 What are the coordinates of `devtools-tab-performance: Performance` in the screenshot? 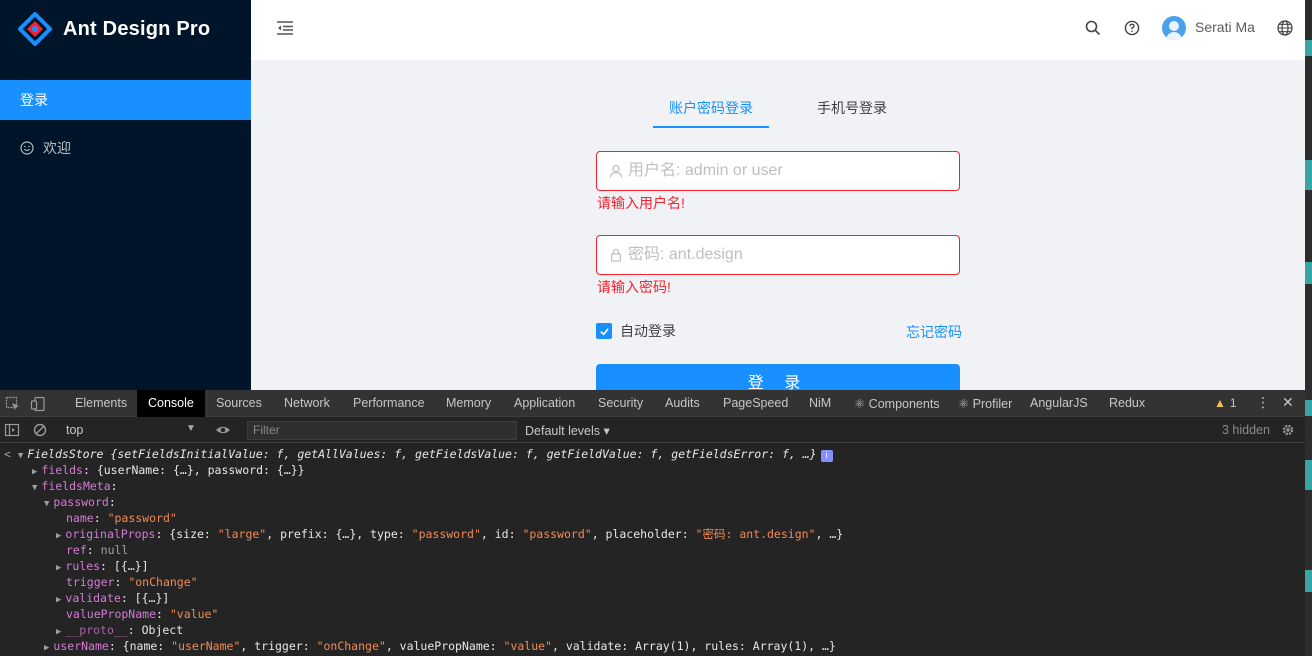 It's located at (389, 403).